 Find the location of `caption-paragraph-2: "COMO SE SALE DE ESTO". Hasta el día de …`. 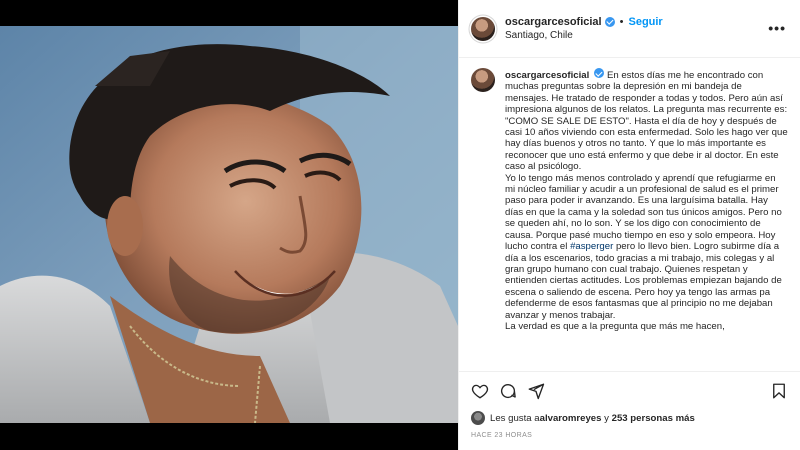

caption-paragraph-2: "COMO SE SALE DE ESTO". Hasta el día de … is located at coordinates (646, 144).